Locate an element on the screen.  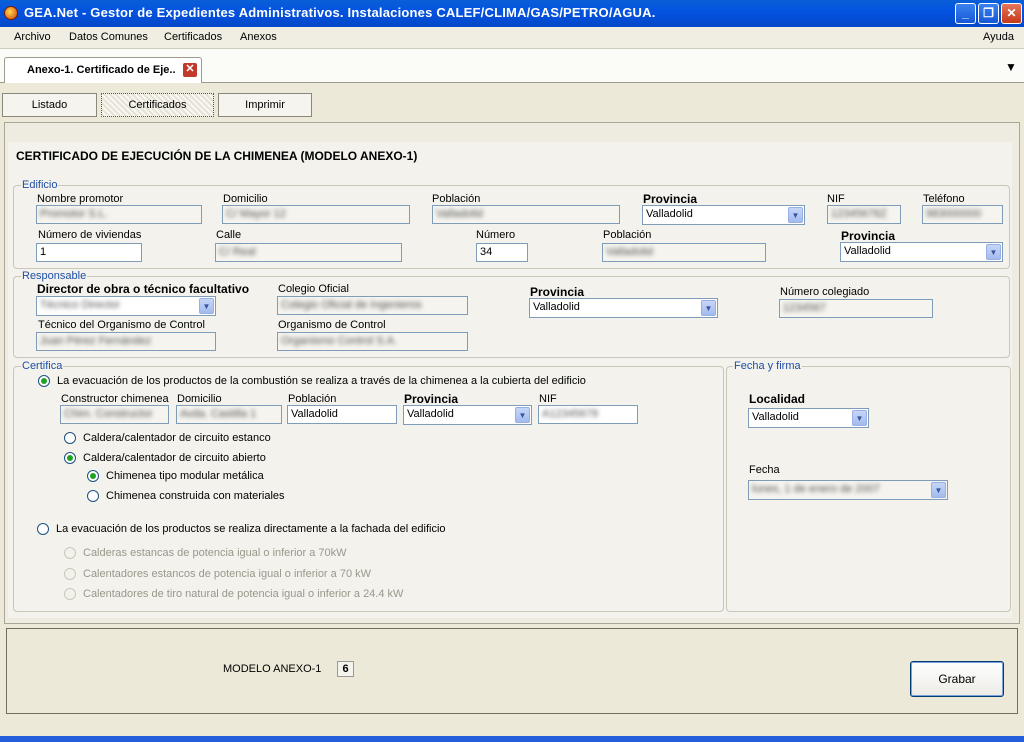
grabar-button: Grabar is located at coordinates (957, 679).